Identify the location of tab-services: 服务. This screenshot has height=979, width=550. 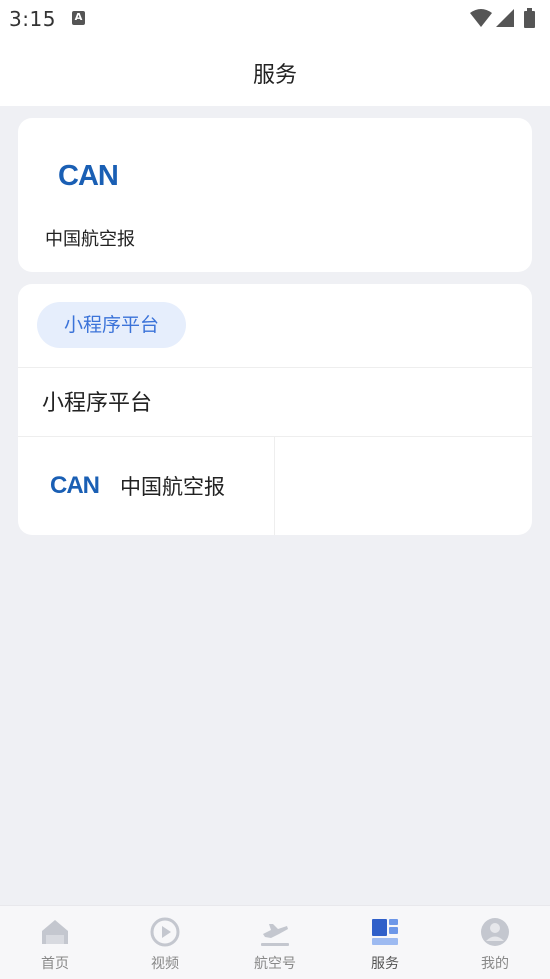
(385, 942).